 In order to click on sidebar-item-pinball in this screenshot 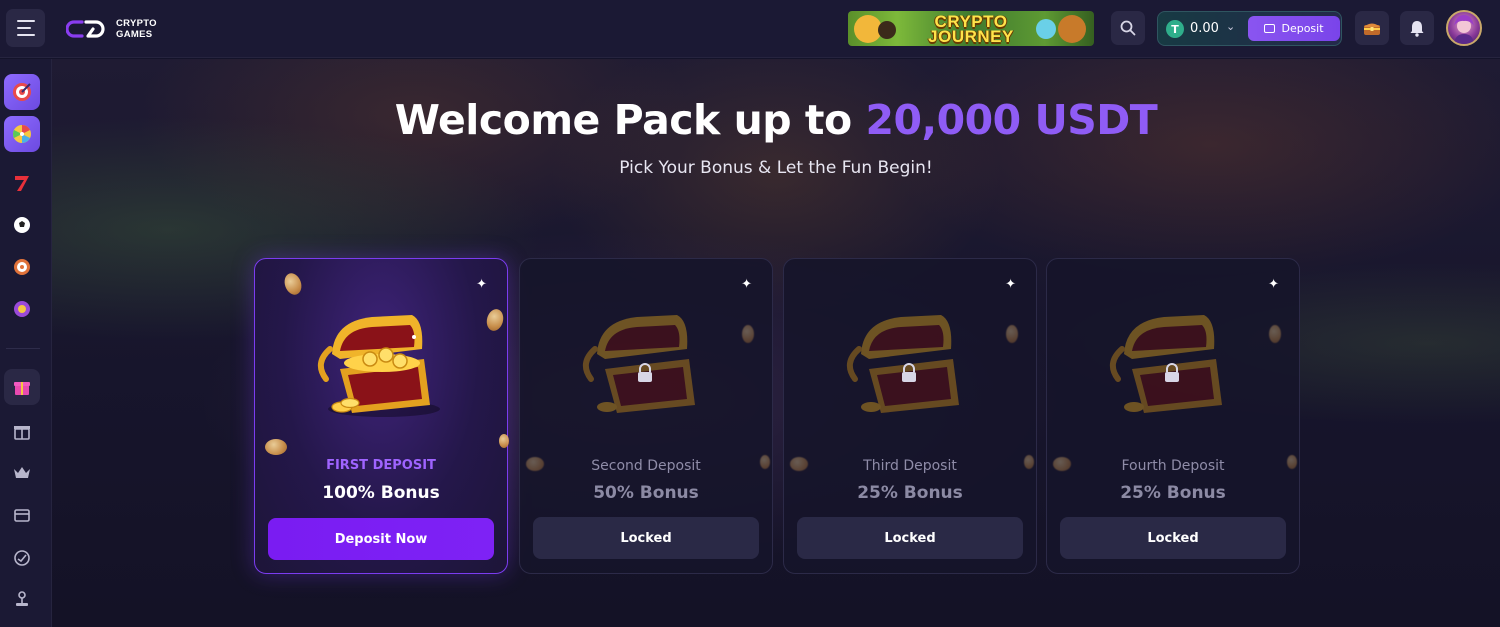, I will do `click(22, 309)`.